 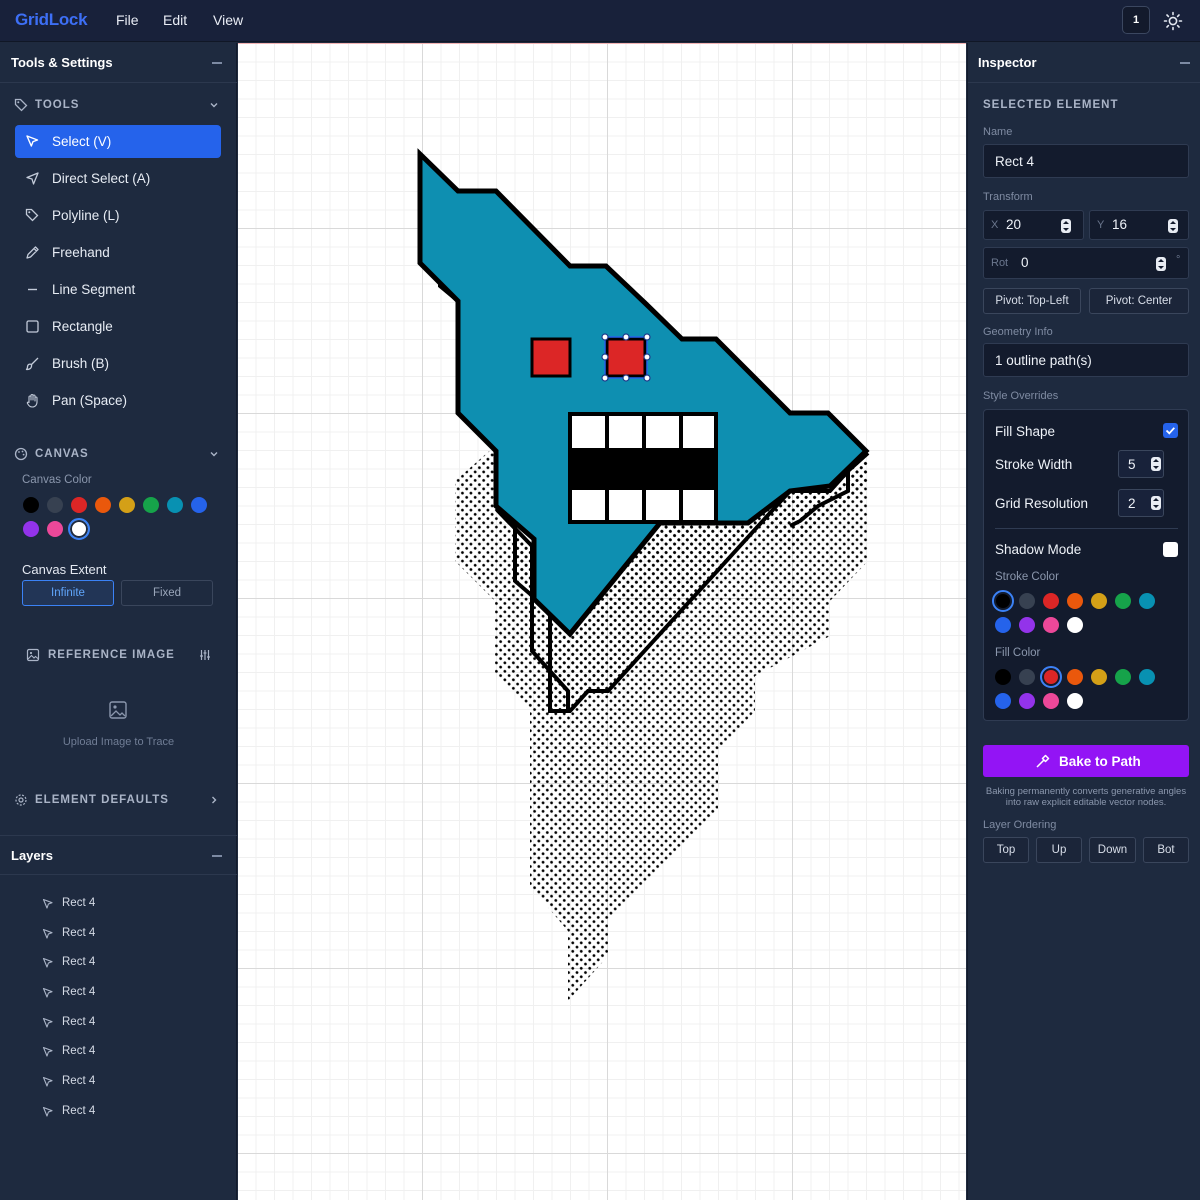 I want to click on stroke-width-input: 5, so click(x=1141, y=464).